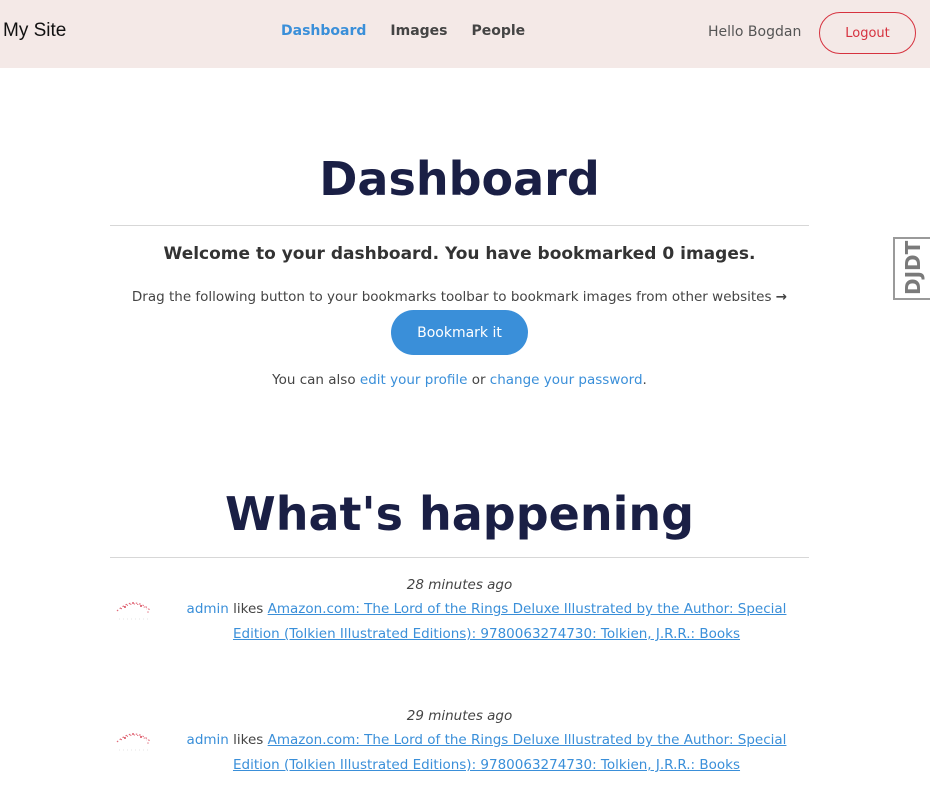 Image resolution: width=930 pixels, height=804 pixels. What do you see at coordinates (414, 380) in the screenshot?
I see `edit-profile-link: edit your profile` at bounding box center [414, 380].